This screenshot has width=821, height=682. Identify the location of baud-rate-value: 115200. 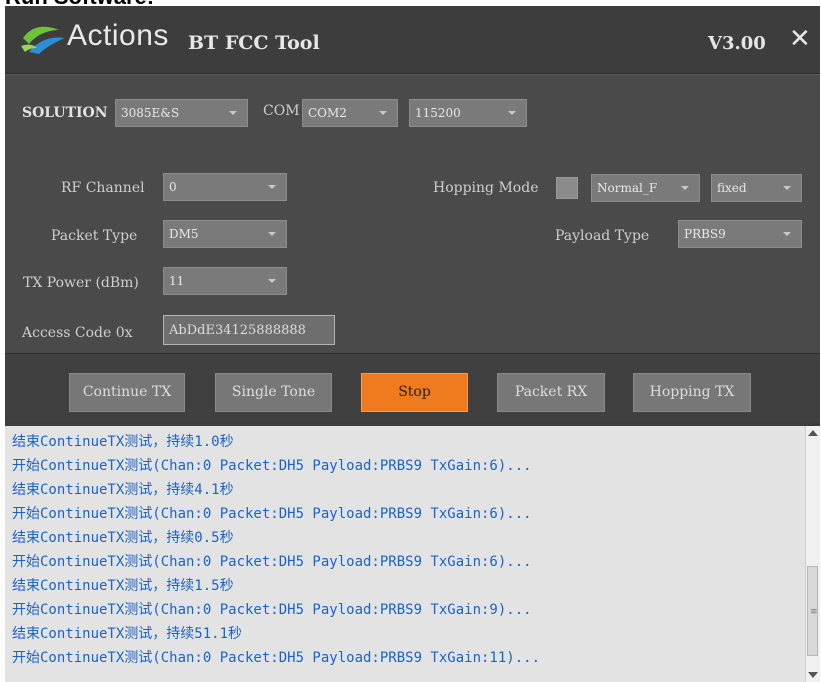
(438, 113).